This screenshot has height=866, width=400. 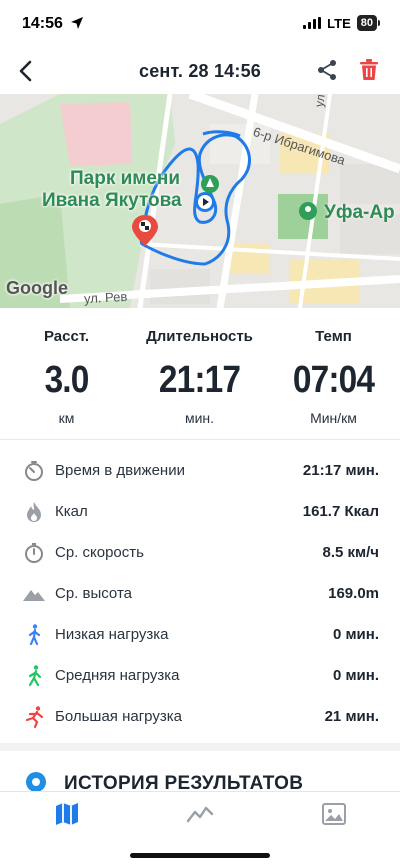 I want to click on detail-label: Средняя нагрузка, so click(x=117, y=675).